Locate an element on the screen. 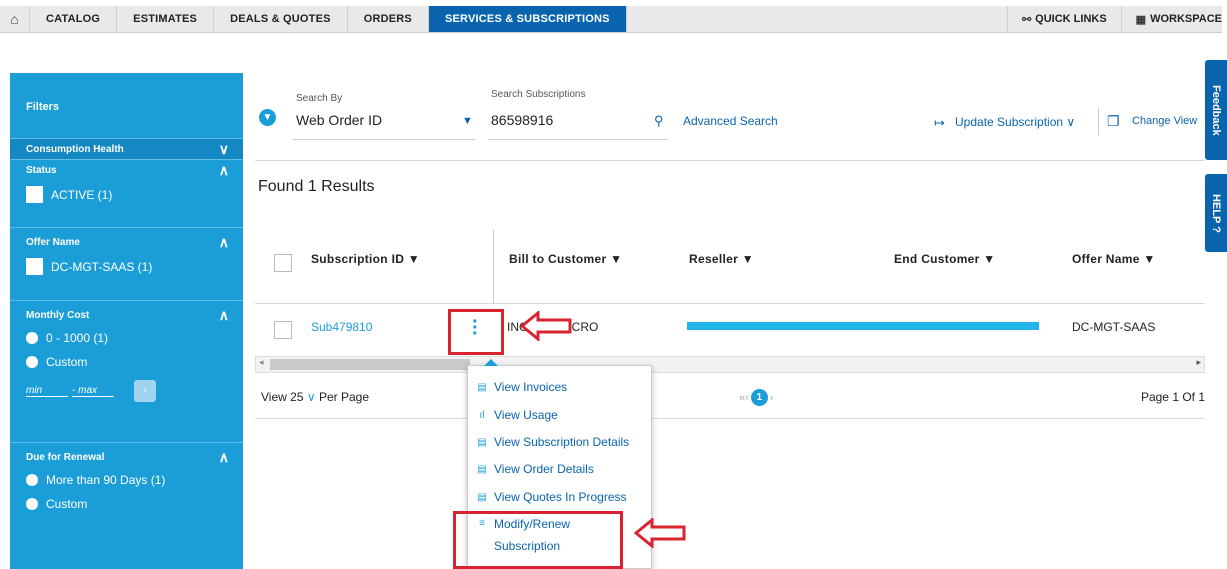  filter-renewal-header: Due for Renewal ∧ is located at coordinates (126, 457).